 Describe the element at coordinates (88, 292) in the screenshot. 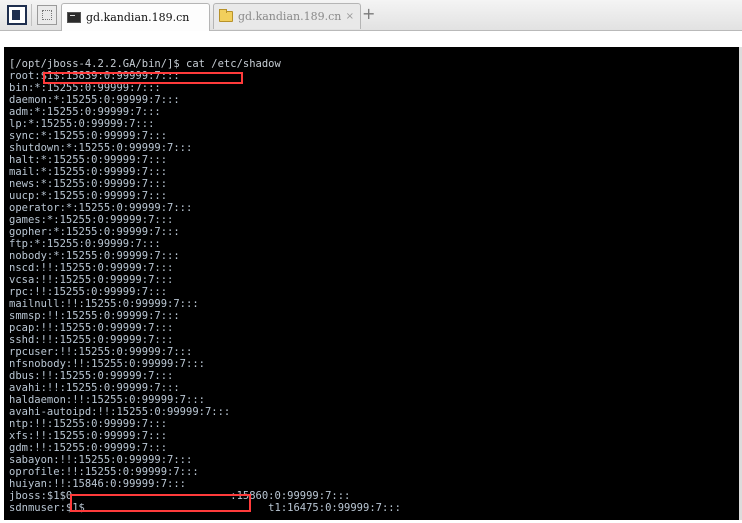

I see `terminal-line: rpc:!!:15255:0:99999:7:::` at that location.